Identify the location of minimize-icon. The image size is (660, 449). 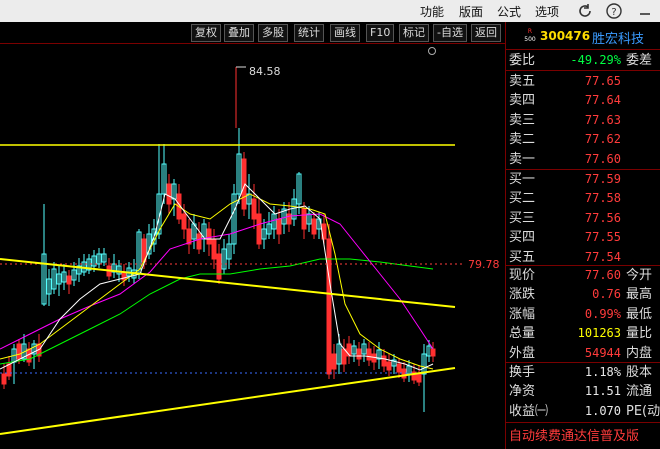
(645, 11).